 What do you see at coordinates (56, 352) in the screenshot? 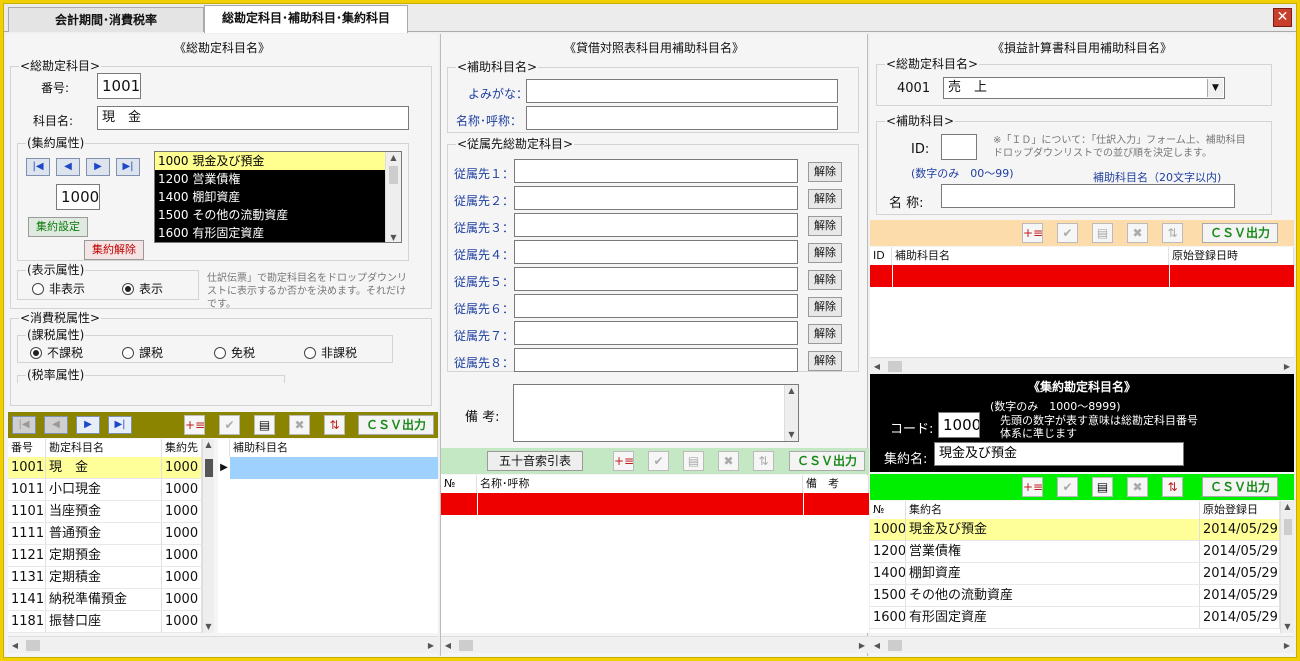
I see `radio-non-taxable: 不課税` at bounding box center [56, 352].